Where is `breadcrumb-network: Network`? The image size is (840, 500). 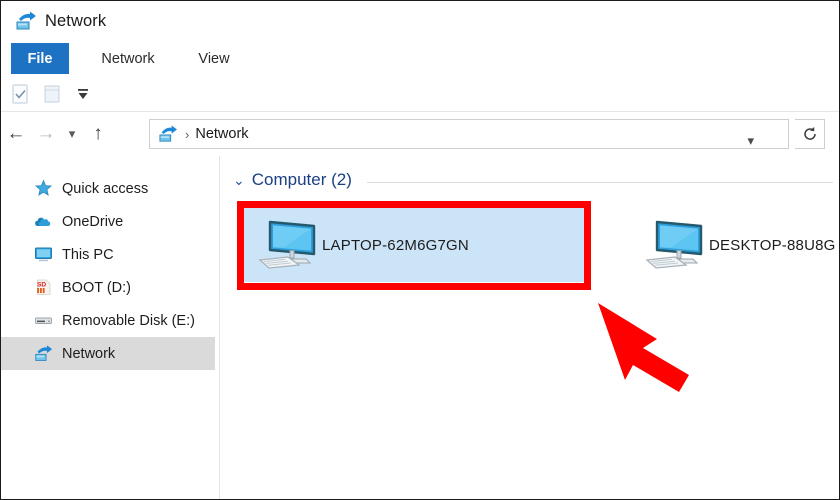
breadcrumb-network: Network is located at coordinates (221, 134).